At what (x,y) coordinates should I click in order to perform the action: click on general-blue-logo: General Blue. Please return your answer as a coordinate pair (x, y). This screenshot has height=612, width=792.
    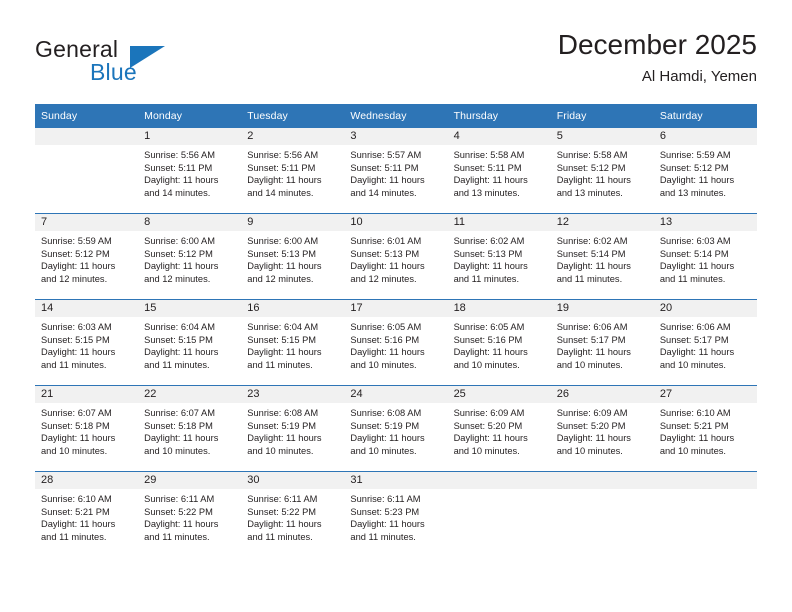
    Looking at the image, I should click on (125, 62).